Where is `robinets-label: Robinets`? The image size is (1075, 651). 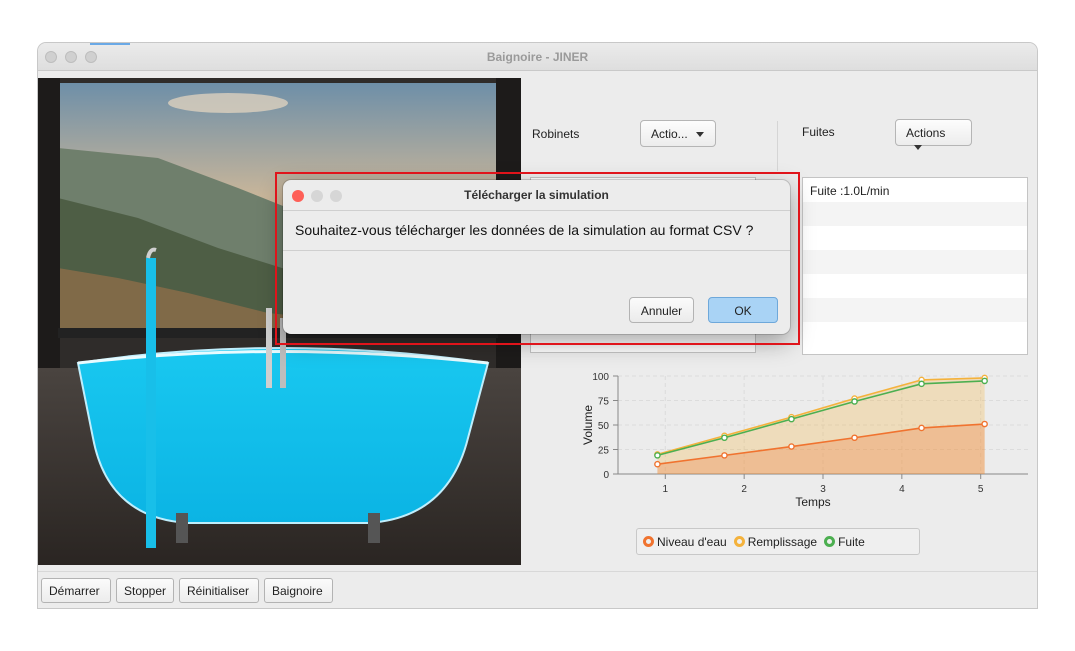 robinets-label: Robinets is located at coordinates (556, 134).